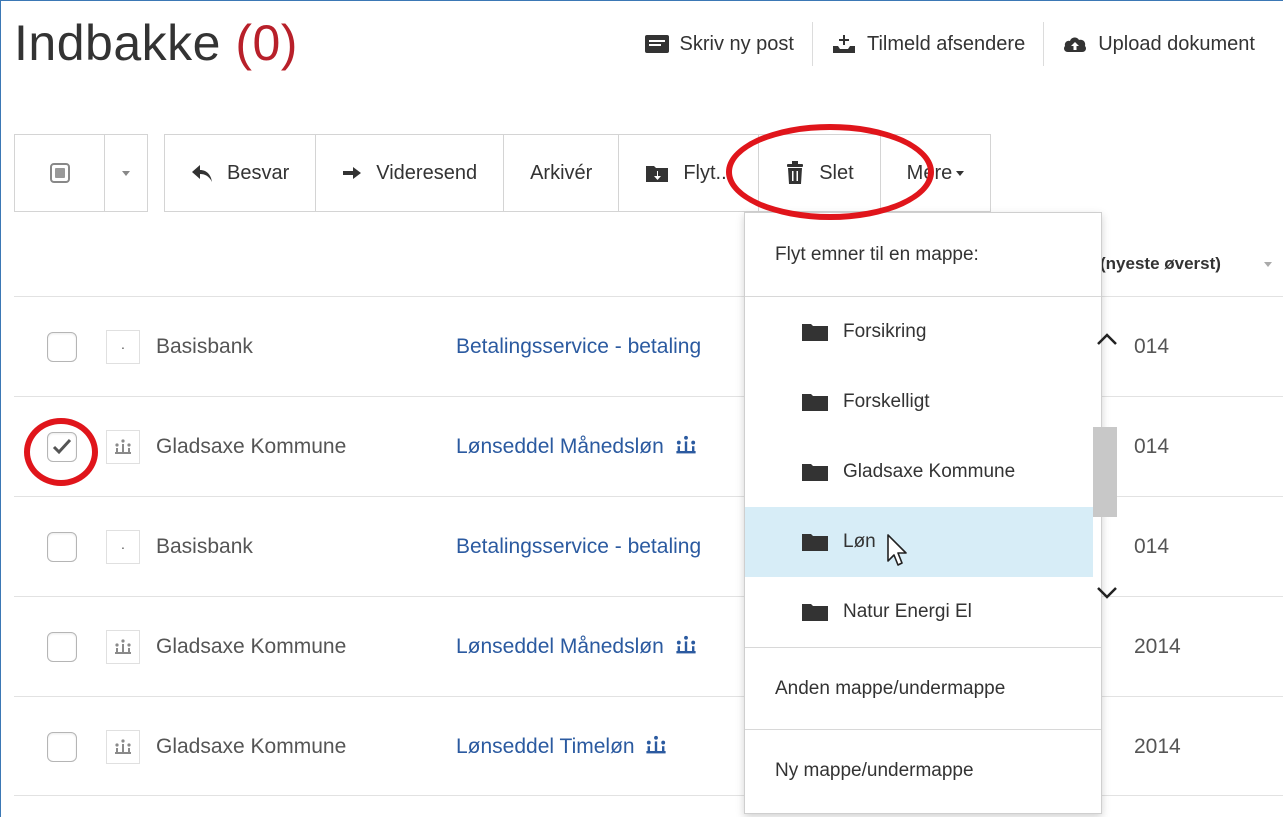  I want to click on more-button: Mere, so click(935, 173).